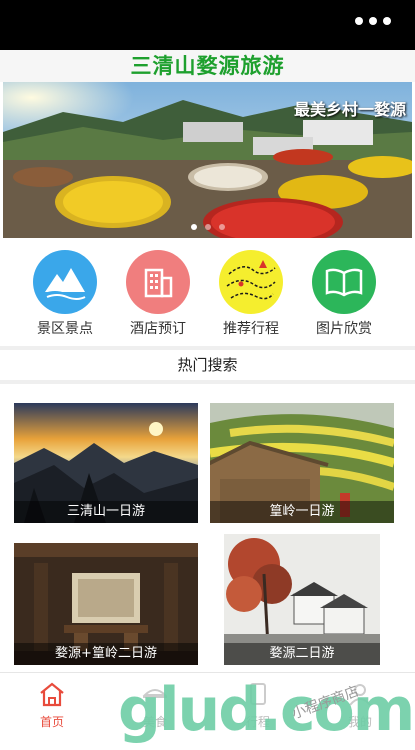  What do you see at coordinates (52, 694) in the screenshot?
I see `home-icon` at bounding box center [52, 694].